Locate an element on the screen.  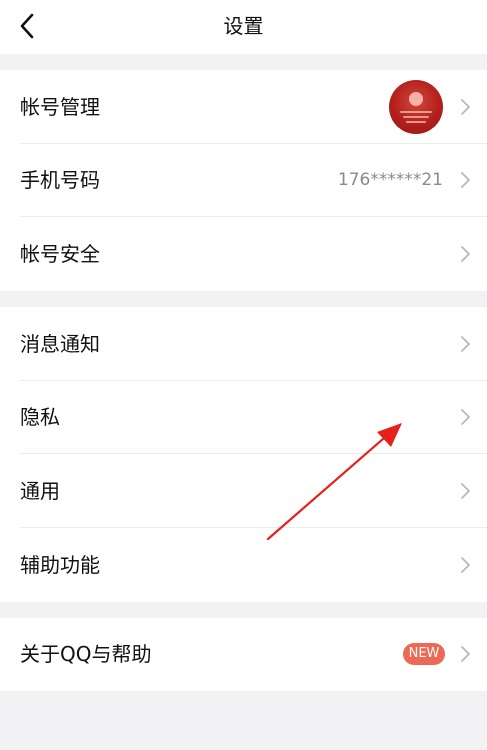
chevron-left-icon is located at coordinates (27, 26).